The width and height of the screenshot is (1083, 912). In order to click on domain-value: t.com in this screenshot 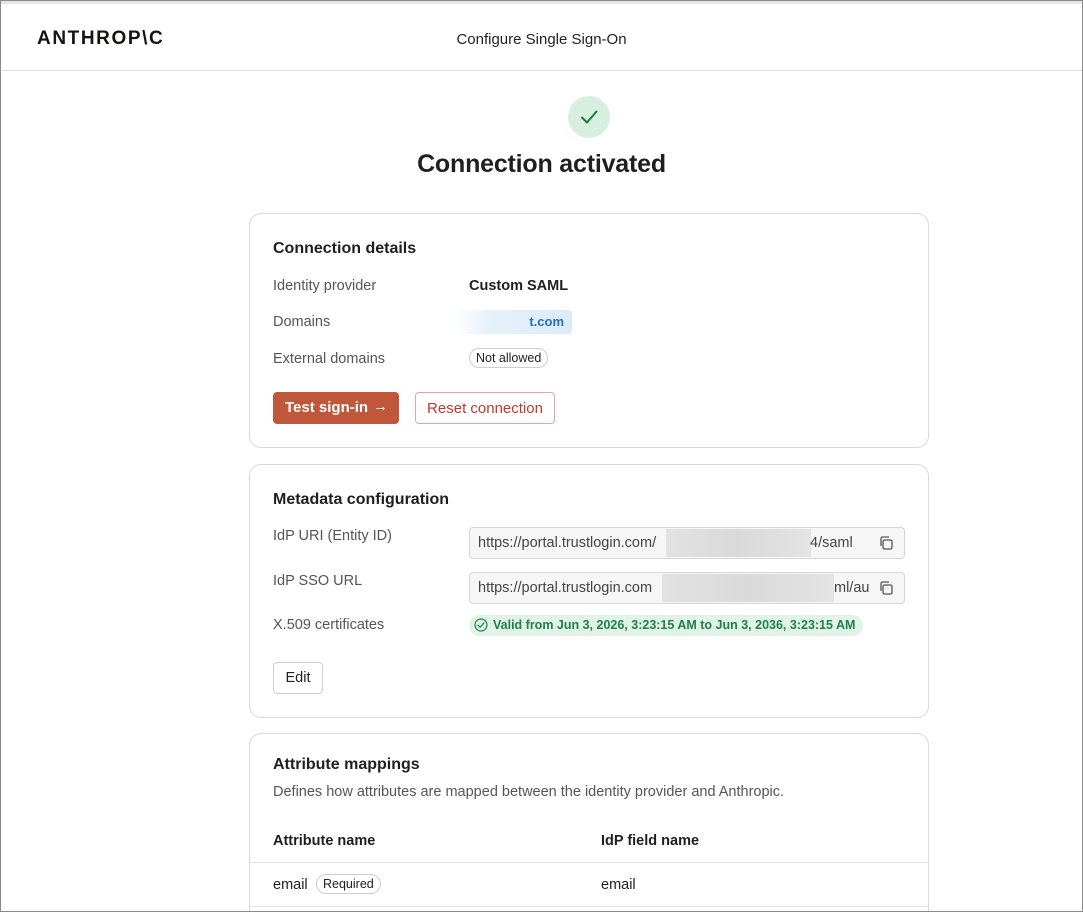, I will do `click(546, 321)`.